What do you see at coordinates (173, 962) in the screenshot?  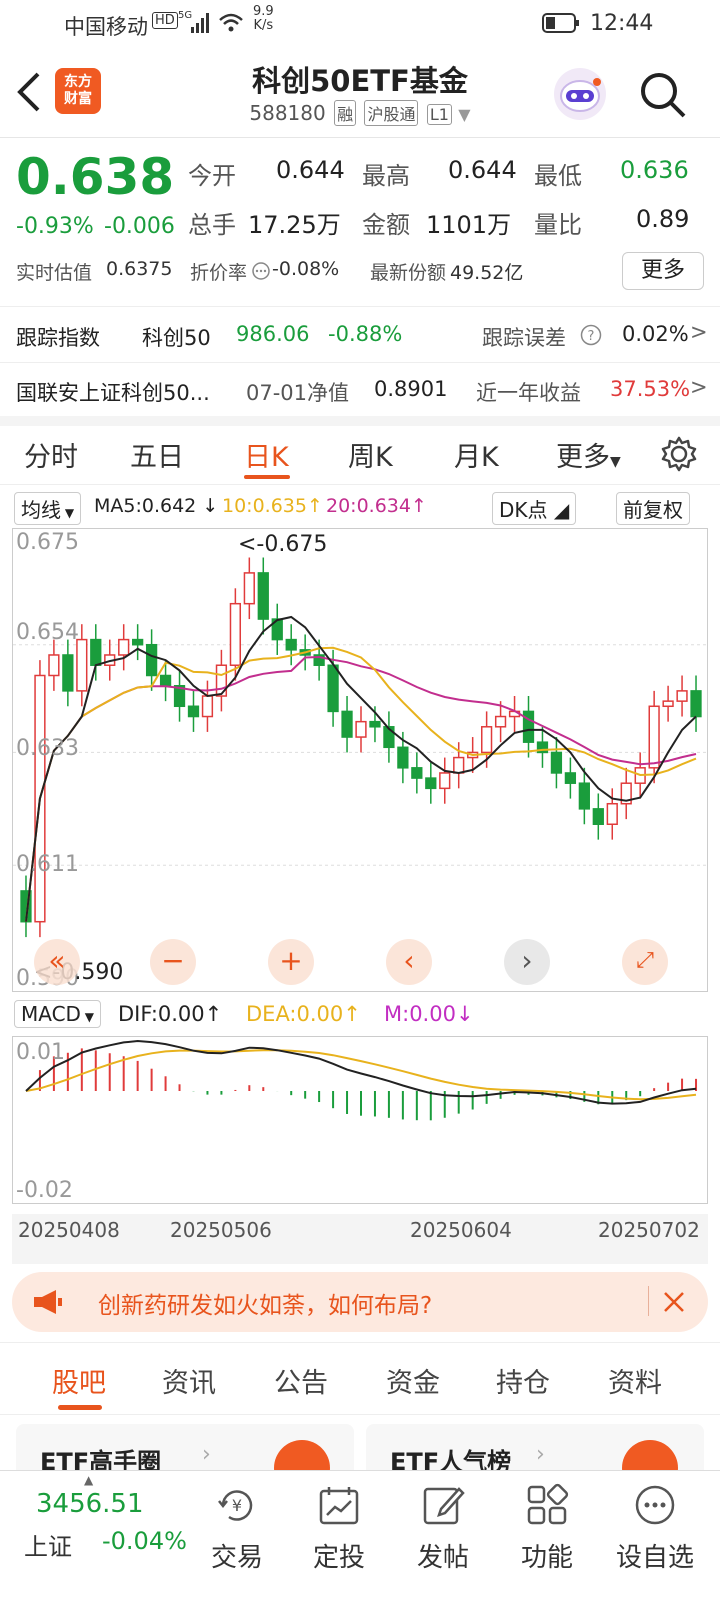 I see `zoom-out-button: −` at bounding box center [173, 962].